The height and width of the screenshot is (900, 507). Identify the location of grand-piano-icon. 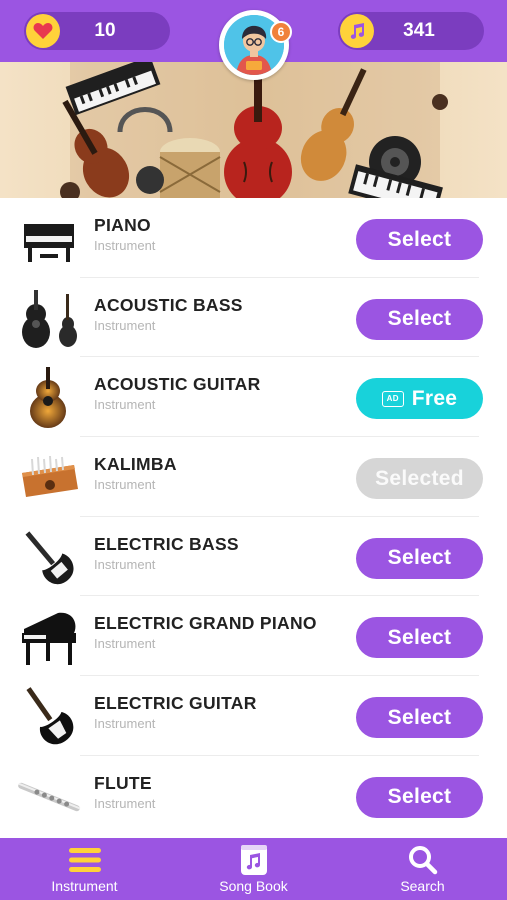
(49, 637).